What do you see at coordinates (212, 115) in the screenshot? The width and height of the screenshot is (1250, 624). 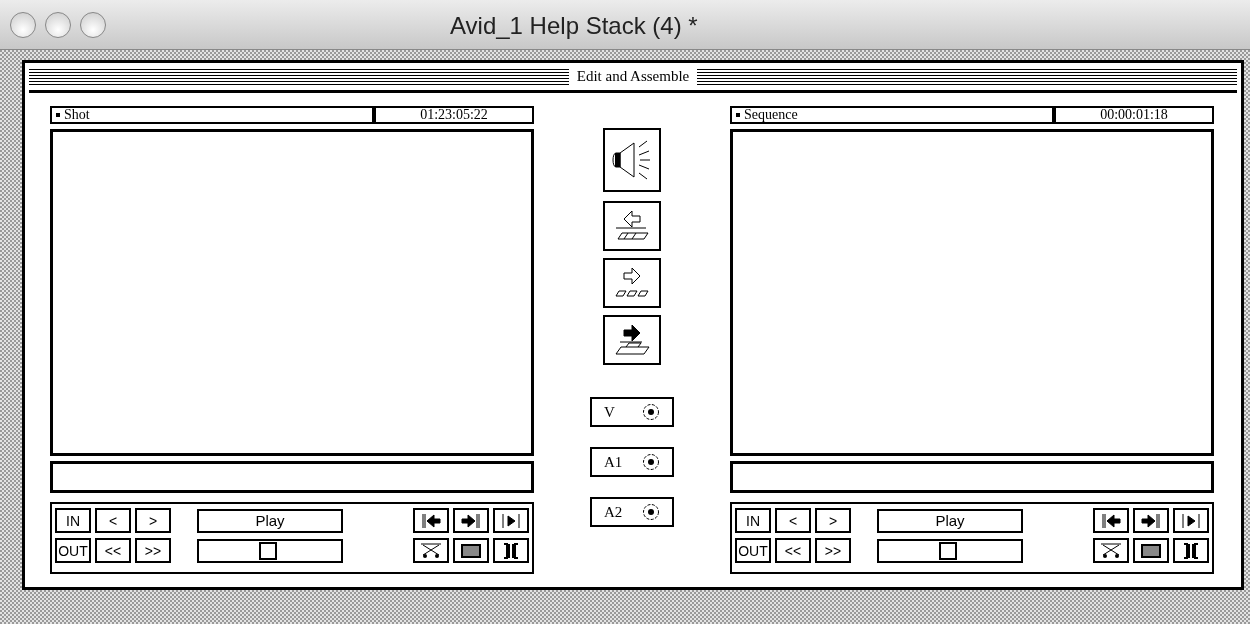 I see `clip-name-field: Shot` at bounding box center [212, 115].